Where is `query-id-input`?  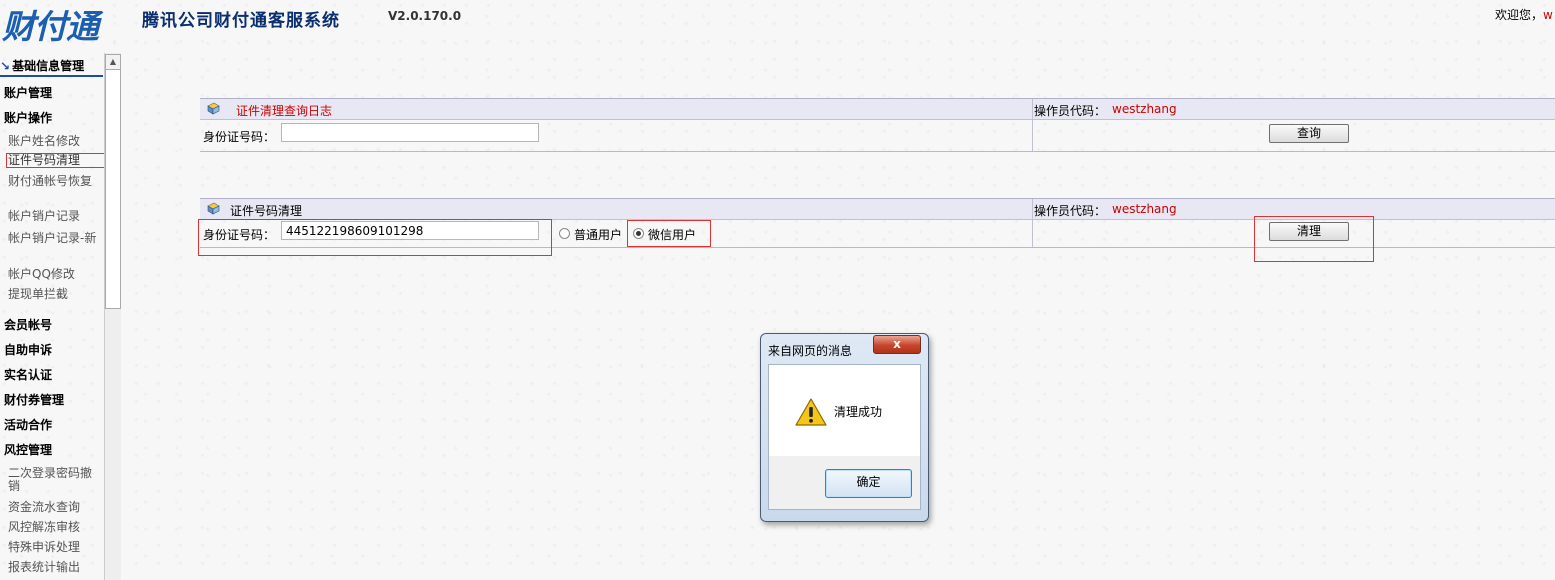 query-id-input is located at coordinates (410, 132).